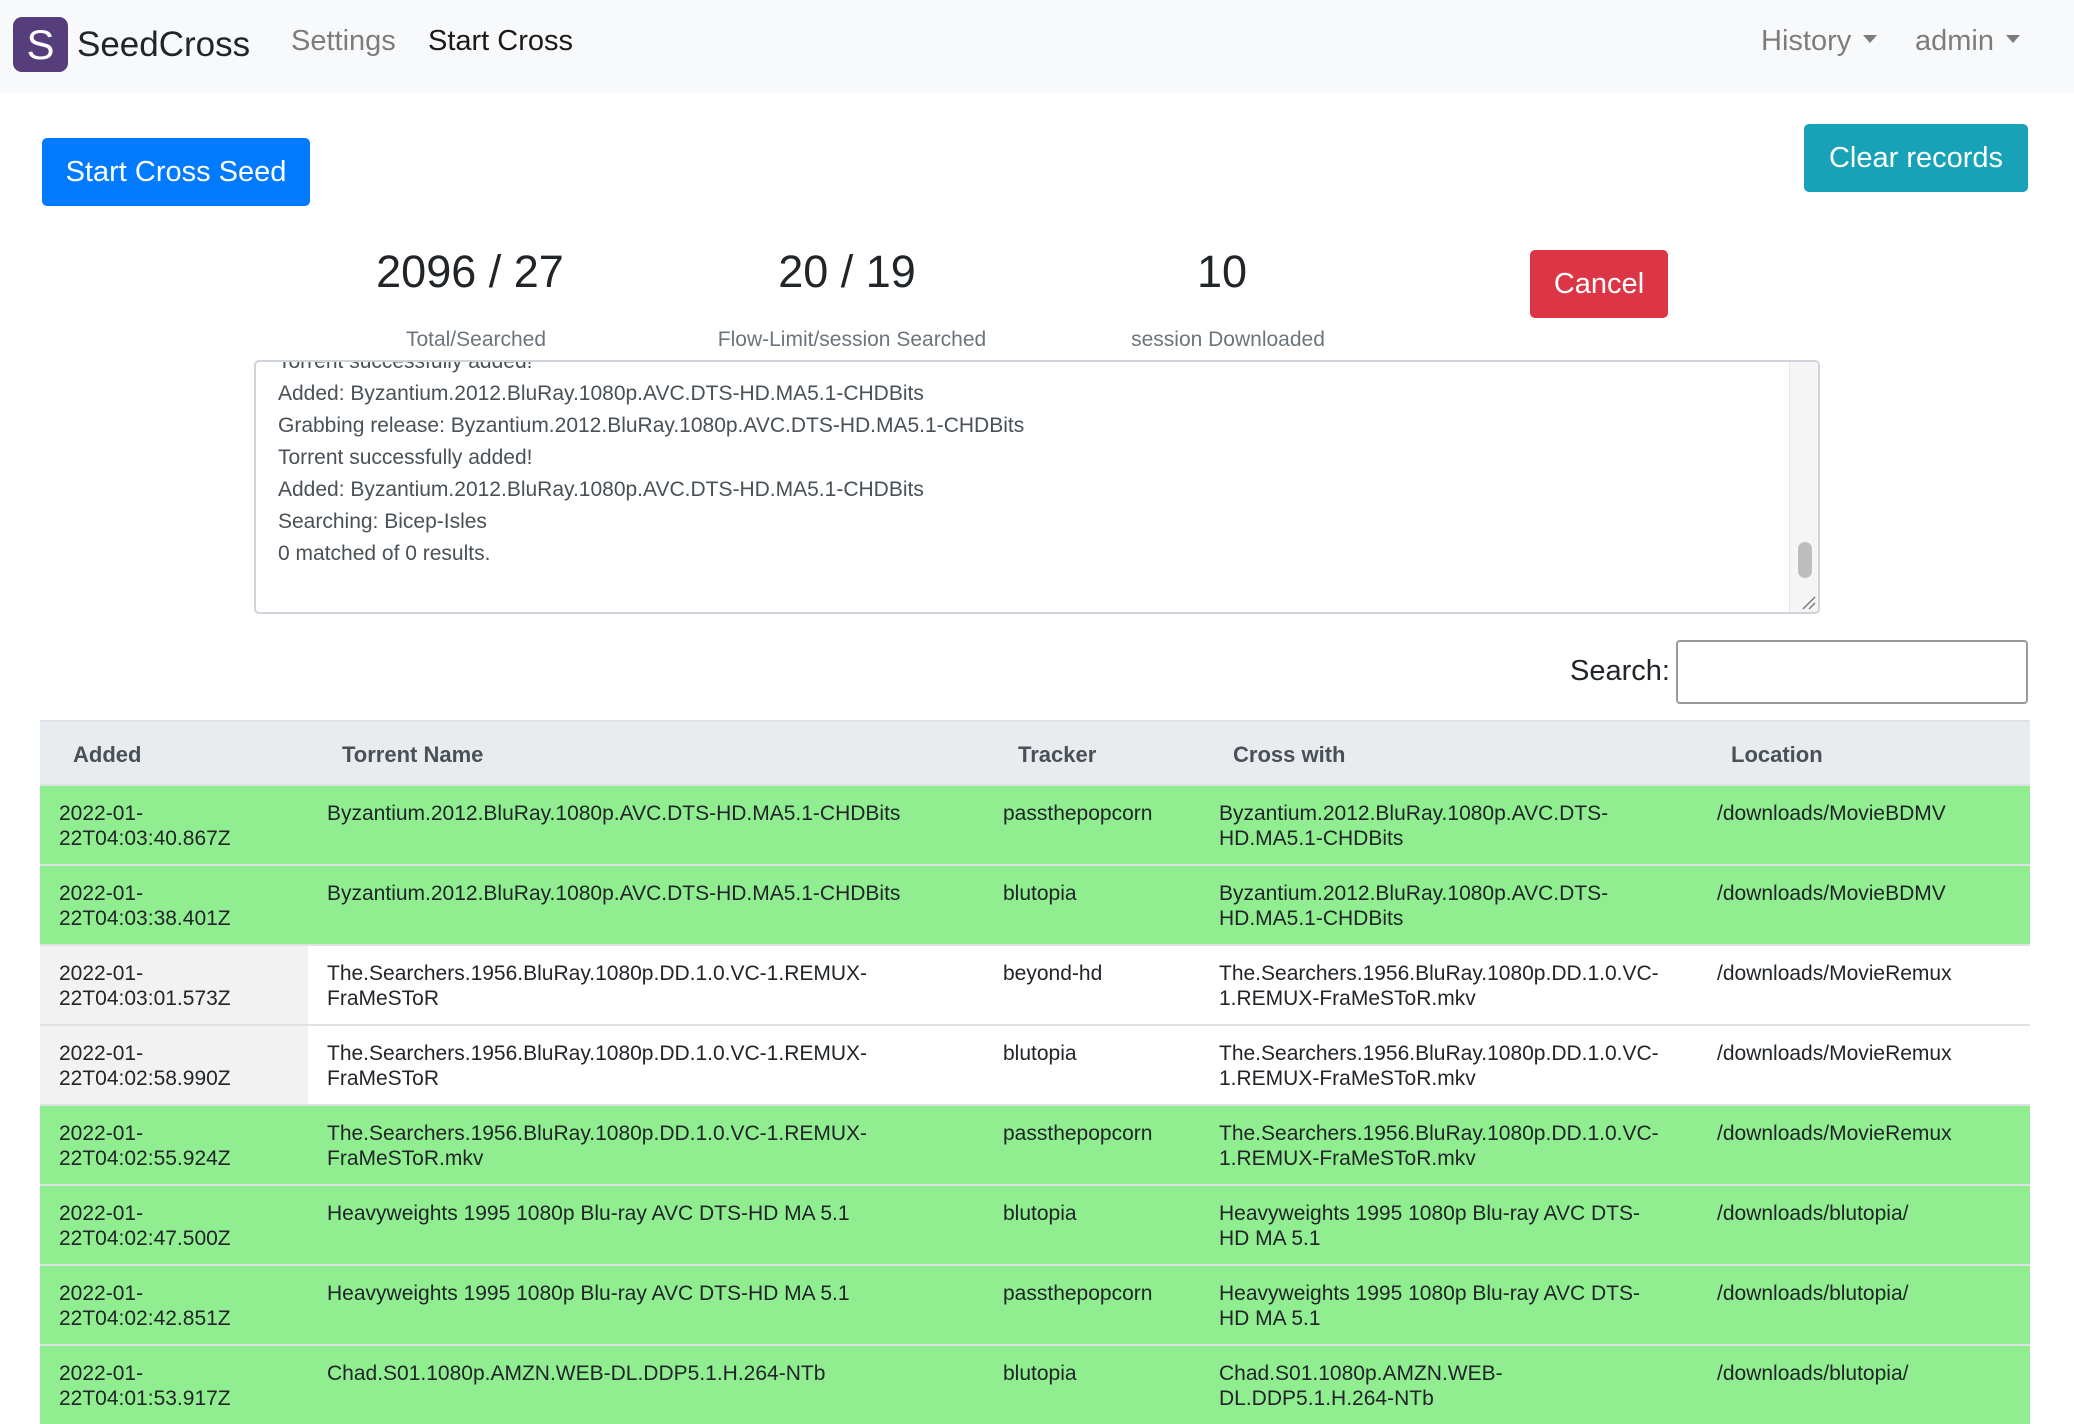  I want to click on brand-link: S SeedCross, so click(131, 44).